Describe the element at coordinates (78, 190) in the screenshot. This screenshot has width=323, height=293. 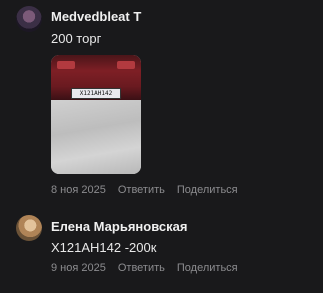
I see `comment-date: 8 ноя 2025` at that location.